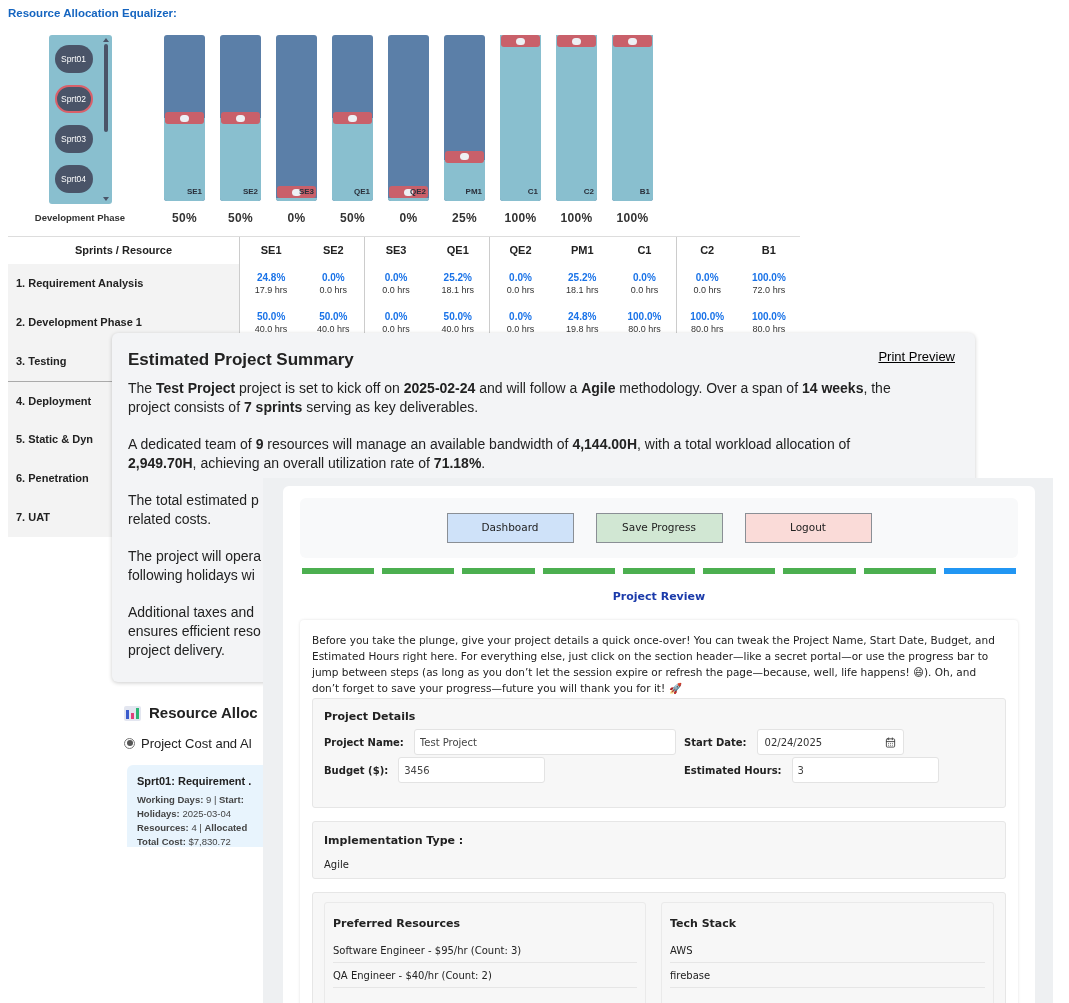  What do you see at coordinates (659, 597) in the screenshot?
I see `step-title: Project Review` at bounding box center [659, 597].